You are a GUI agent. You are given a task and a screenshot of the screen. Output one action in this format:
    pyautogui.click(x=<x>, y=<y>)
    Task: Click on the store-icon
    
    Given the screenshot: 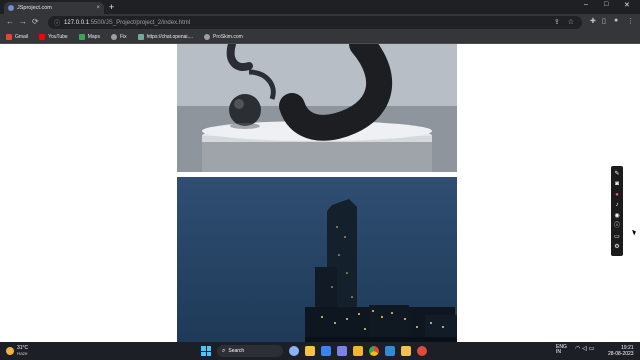 What is the action you would take?
    pyautogui.click(x=326, y=351)
    